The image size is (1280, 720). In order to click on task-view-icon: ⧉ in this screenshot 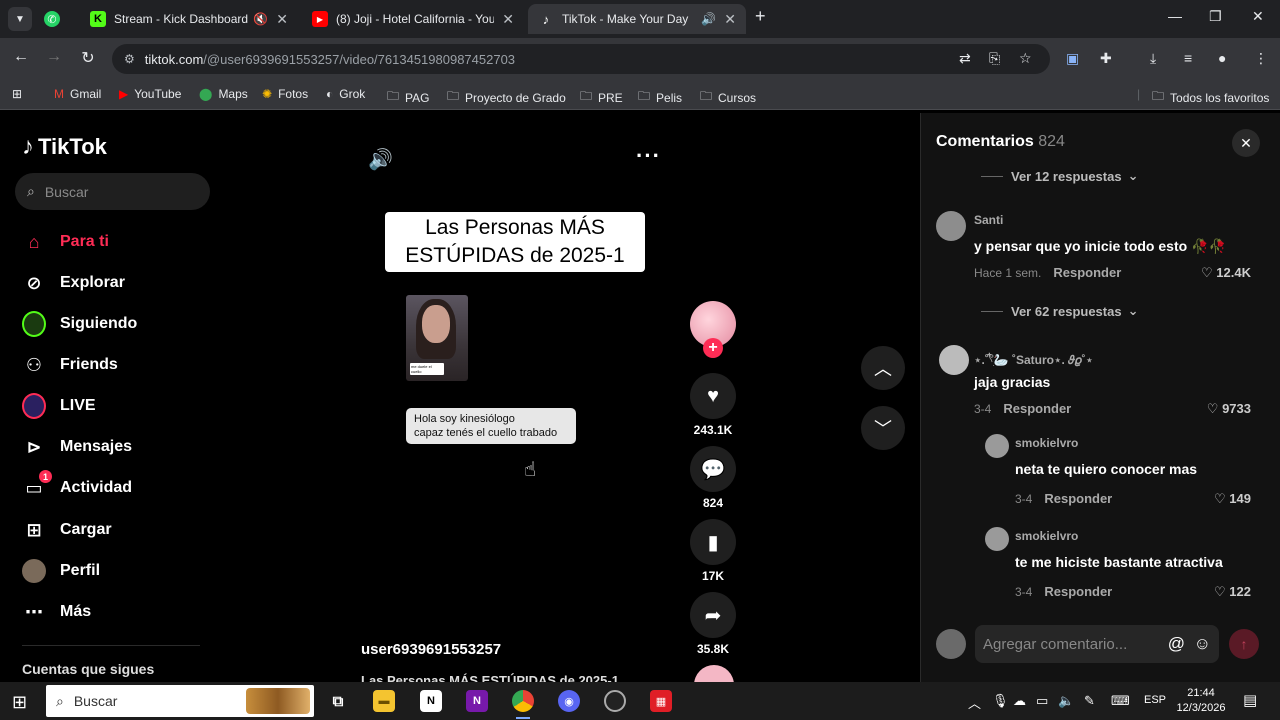, I will do `click(338, 701)`.